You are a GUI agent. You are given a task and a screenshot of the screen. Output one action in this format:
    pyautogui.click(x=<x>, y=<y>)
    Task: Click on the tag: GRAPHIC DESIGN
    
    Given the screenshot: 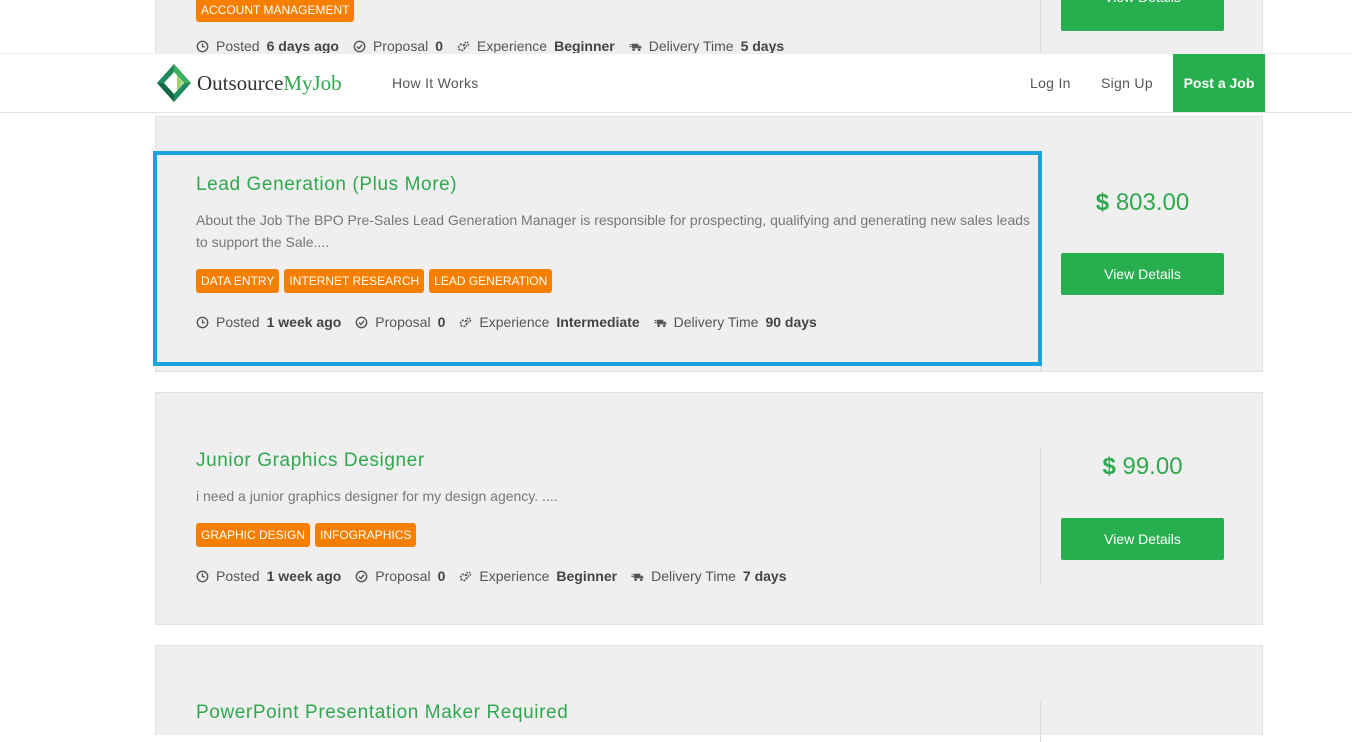 What is the action you would take?
    pyautogui.click(x=253, y=535)
    